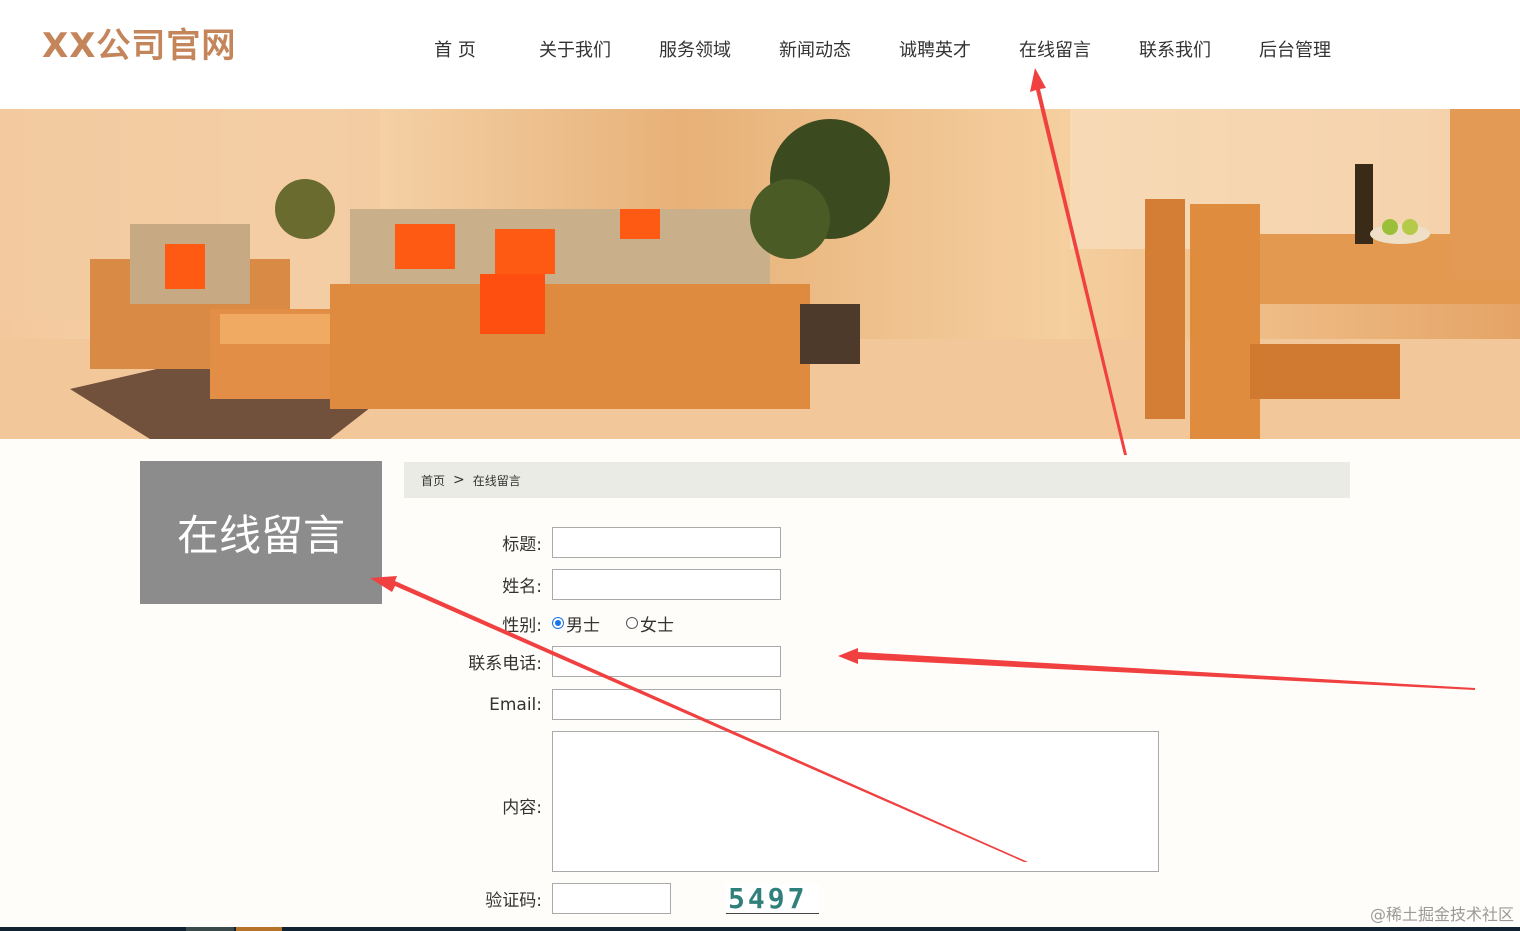 The height and width of the screenshot is (931, 1520). Describe the element at coordinates (877, 480) in the screenshot. I see `breadcrumb: 首页 > 在线留言` at that location.